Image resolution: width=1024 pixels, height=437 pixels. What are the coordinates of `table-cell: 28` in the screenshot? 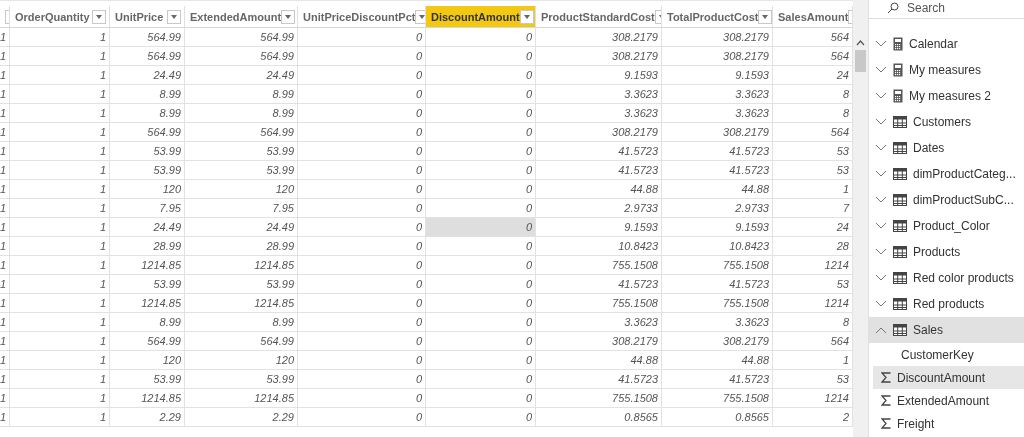 It's located at (813, 246).